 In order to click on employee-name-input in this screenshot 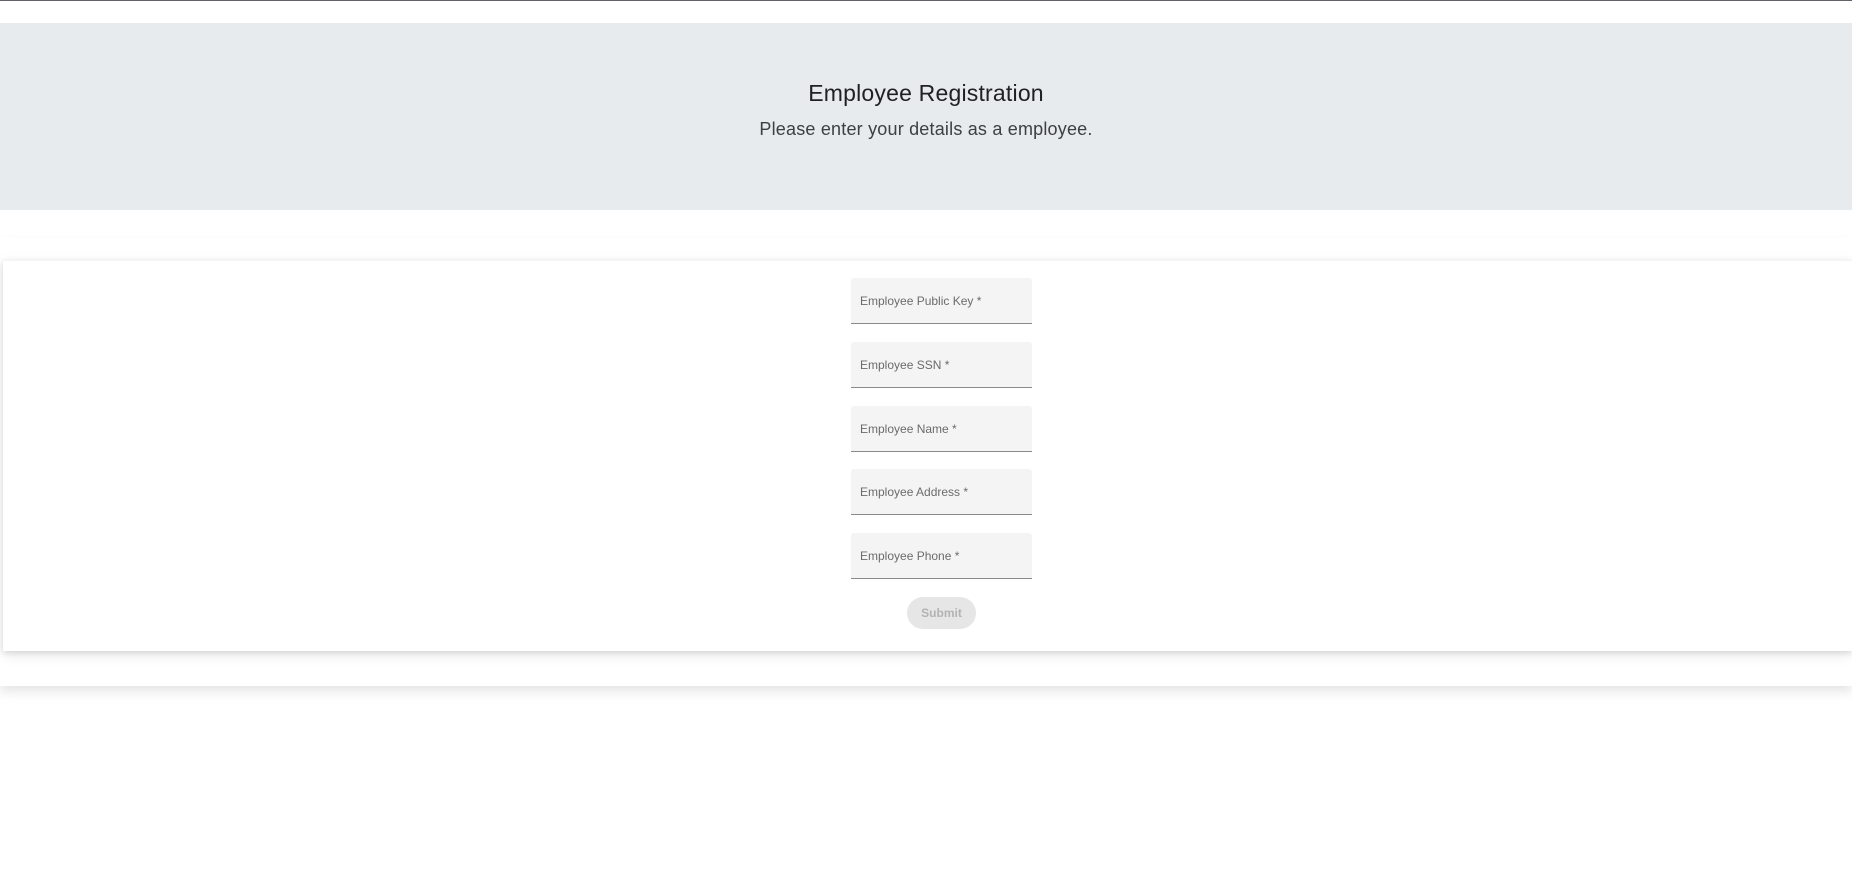, I will do `click(941, 428)`.